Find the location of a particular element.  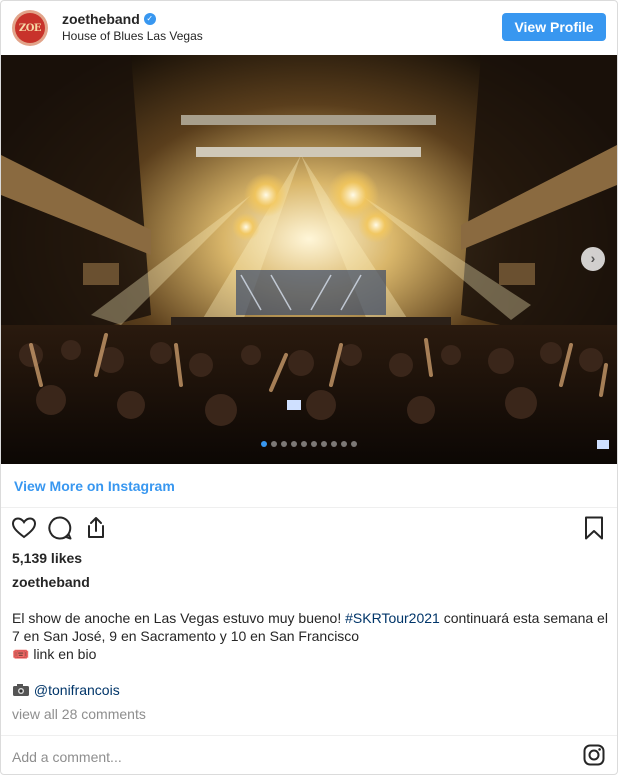

avatar: ZOE is located at coordinates (30, 28).